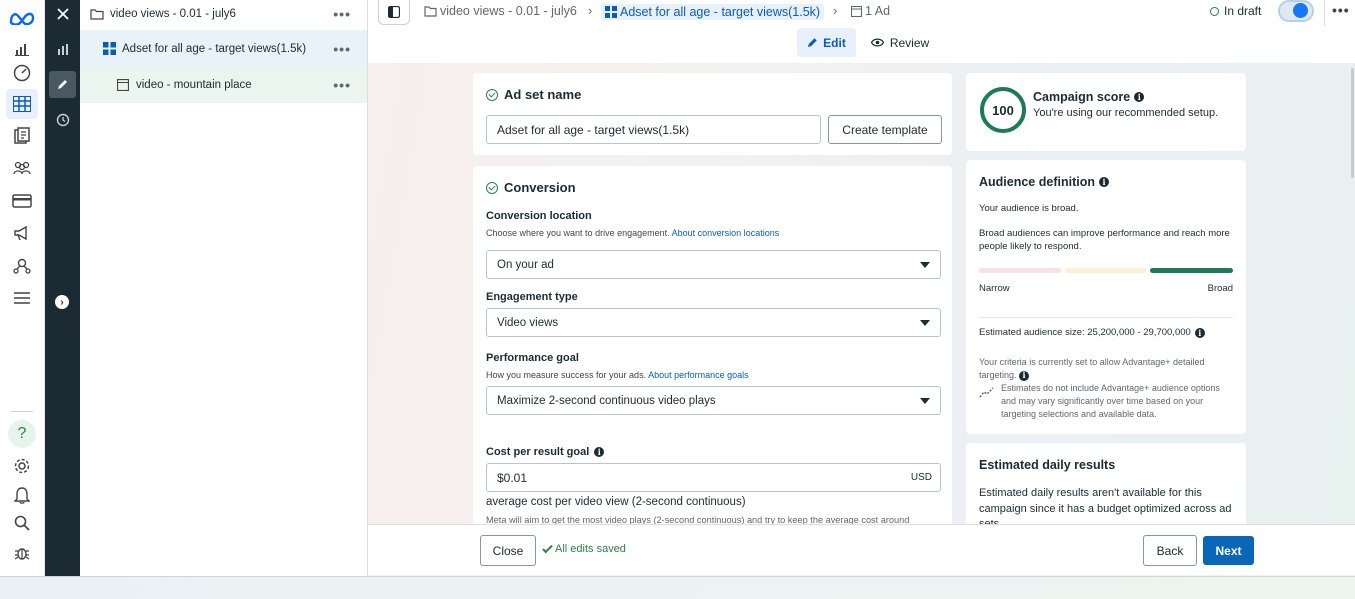 The width and height of the screenshot is (1355, 599). What do you see at coordinates (22, 104) in the screenshot?
I see `campaigns-table-icon` at bounding box center [22, 104].